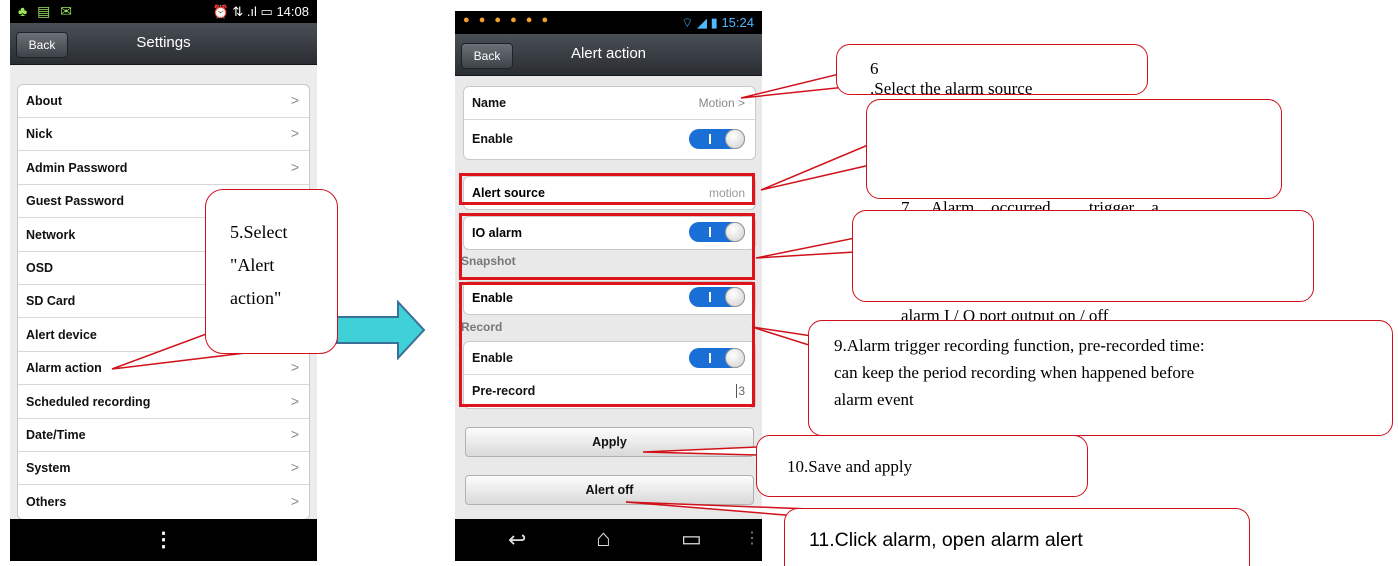 The width and height of the screenshot is (1398, 566). What do you see at coordinates (874, 68) in the screenshot?
I see `callout-6-number: 6` at bounding box center [874, 68].